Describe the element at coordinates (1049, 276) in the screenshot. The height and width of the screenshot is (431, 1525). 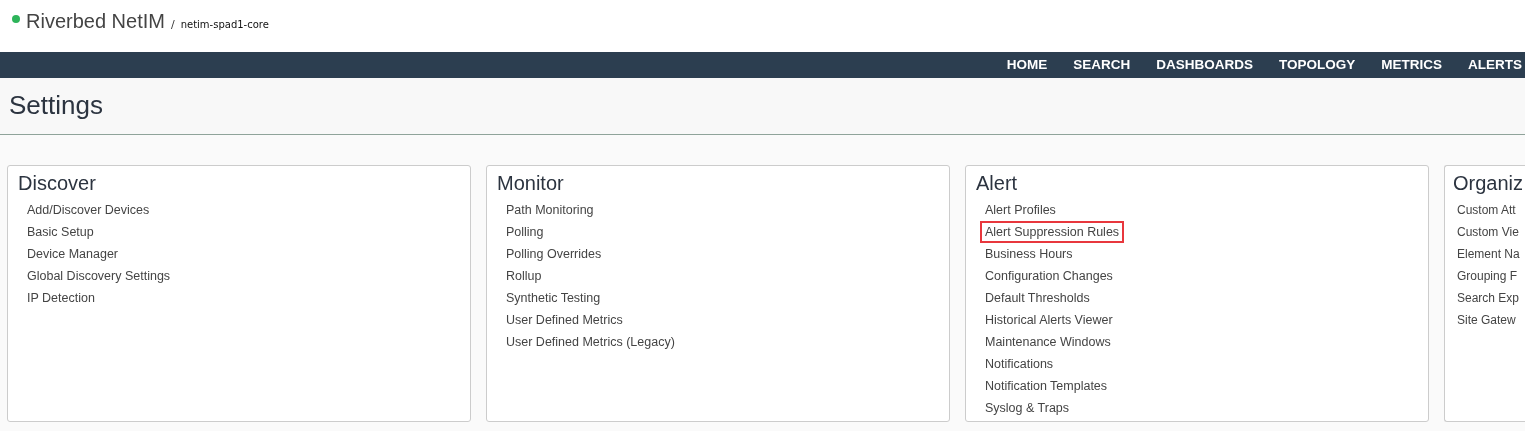
I see `settings-link: Configuration Changes` at that location.